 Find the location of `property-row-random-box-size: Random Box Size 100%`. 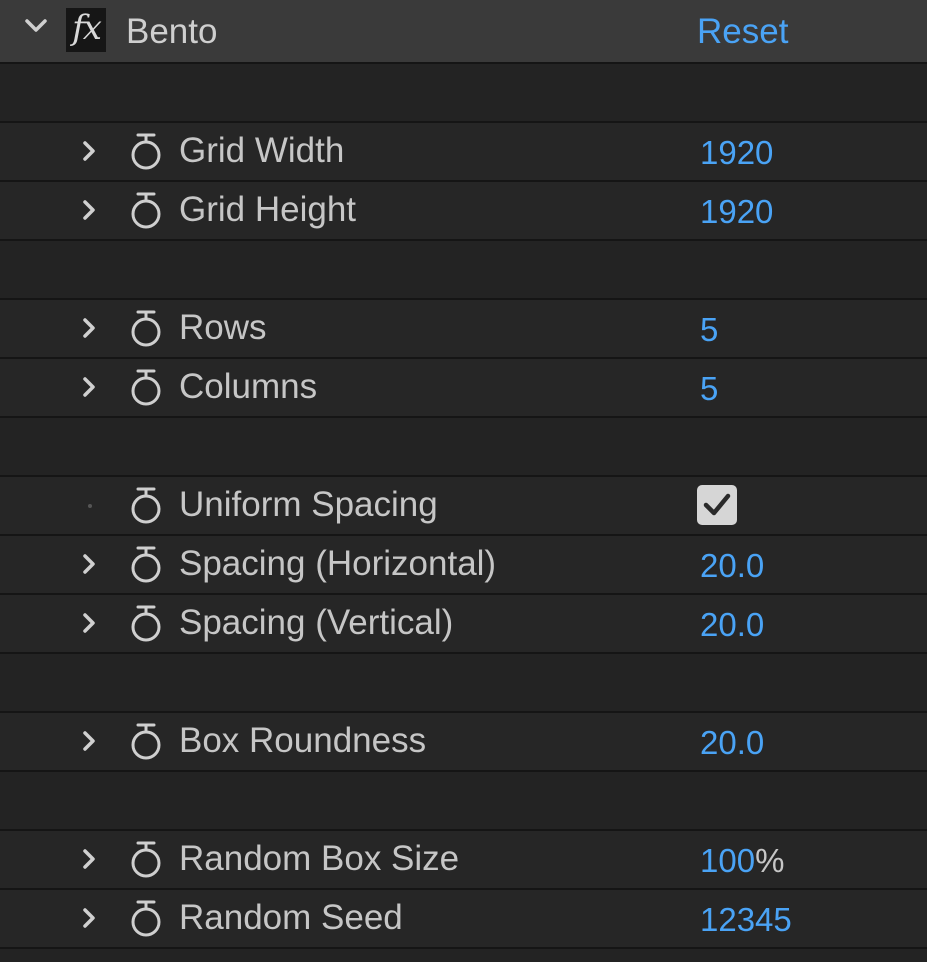

property-row-random-box-size: Random Box Size 100% is located at coordinates (463, 858).